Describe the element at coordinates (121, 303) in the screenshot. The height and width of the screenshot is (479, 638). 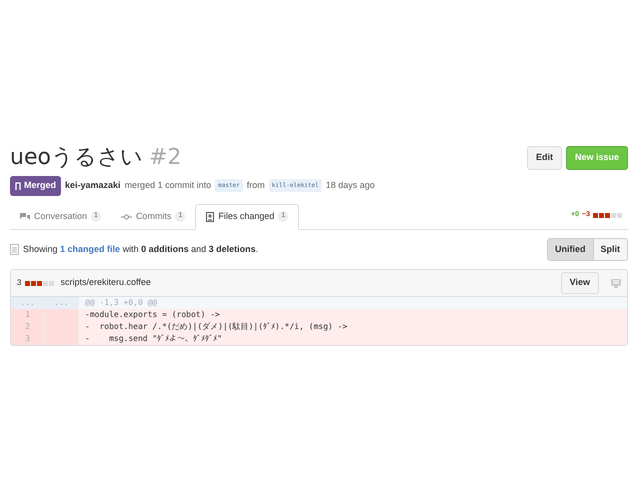
I see `hunk-header: @@ -1,3 +0,0 @@` at that location.